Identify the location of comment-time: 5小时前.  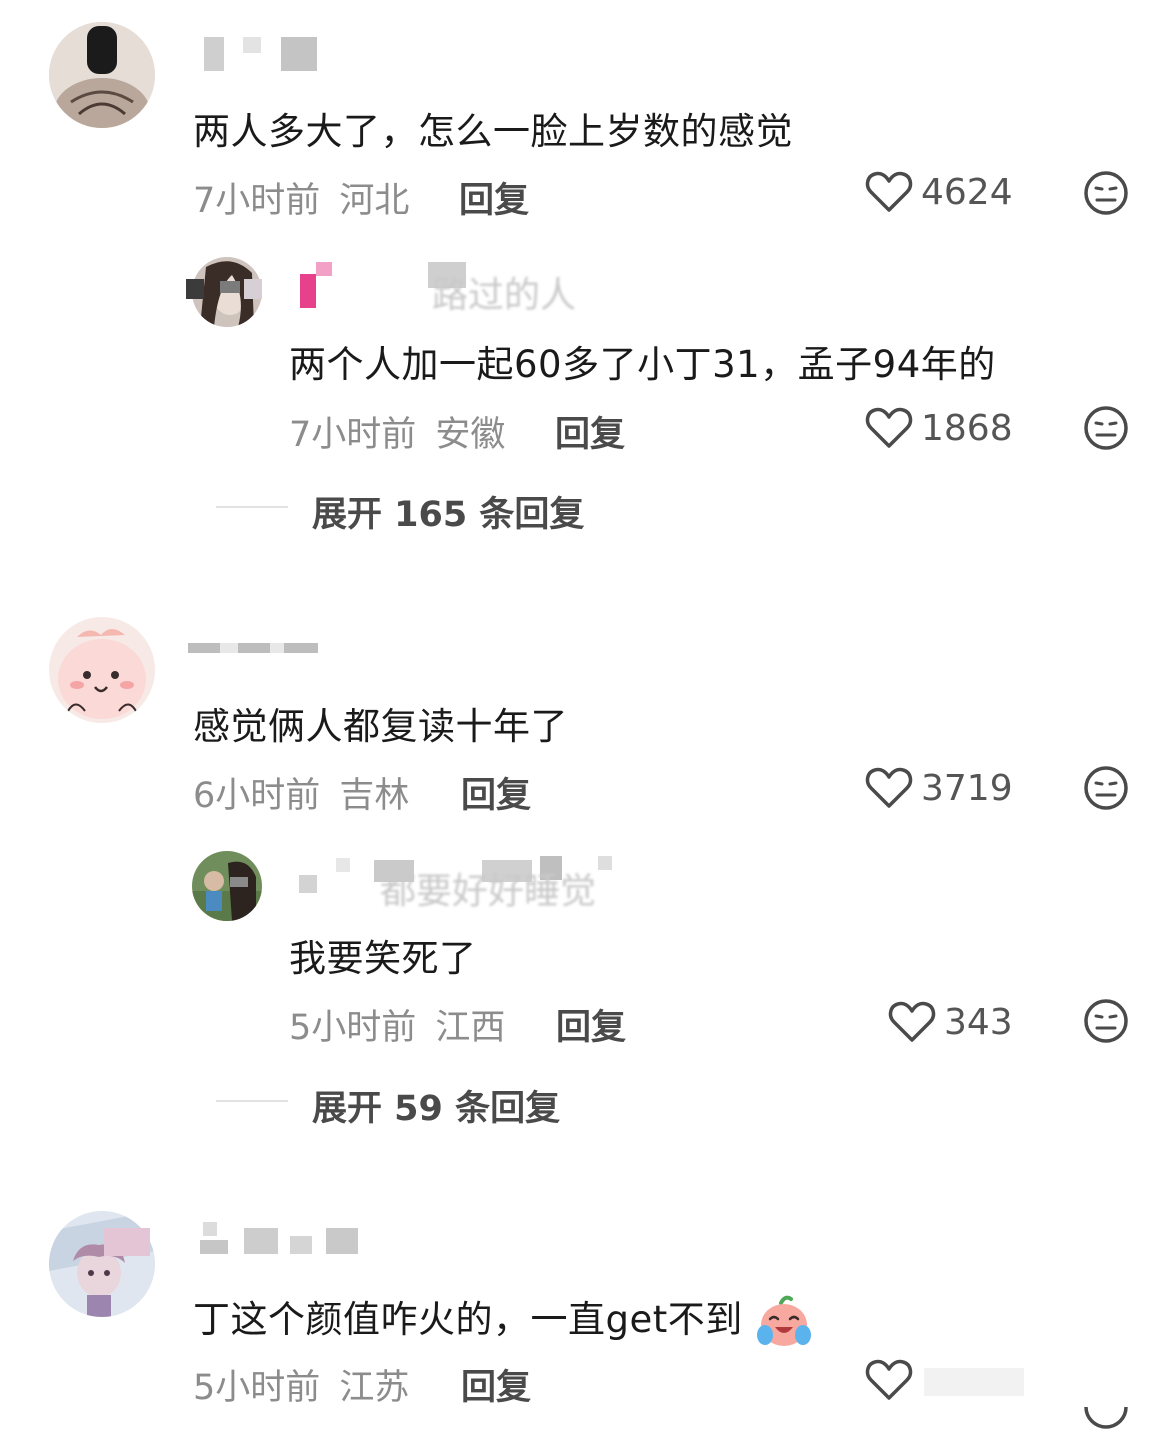
(257, 1388).